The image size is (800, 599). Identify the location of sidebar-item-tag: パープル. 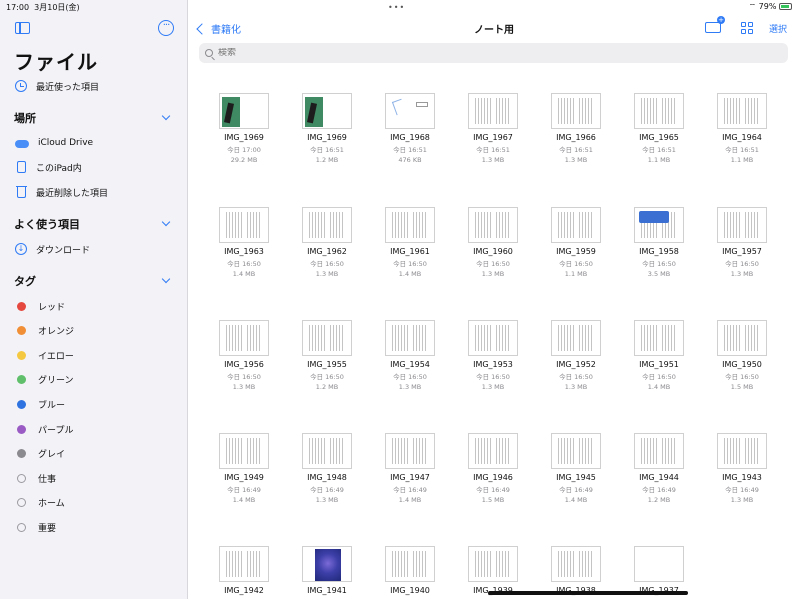
(44, 429).